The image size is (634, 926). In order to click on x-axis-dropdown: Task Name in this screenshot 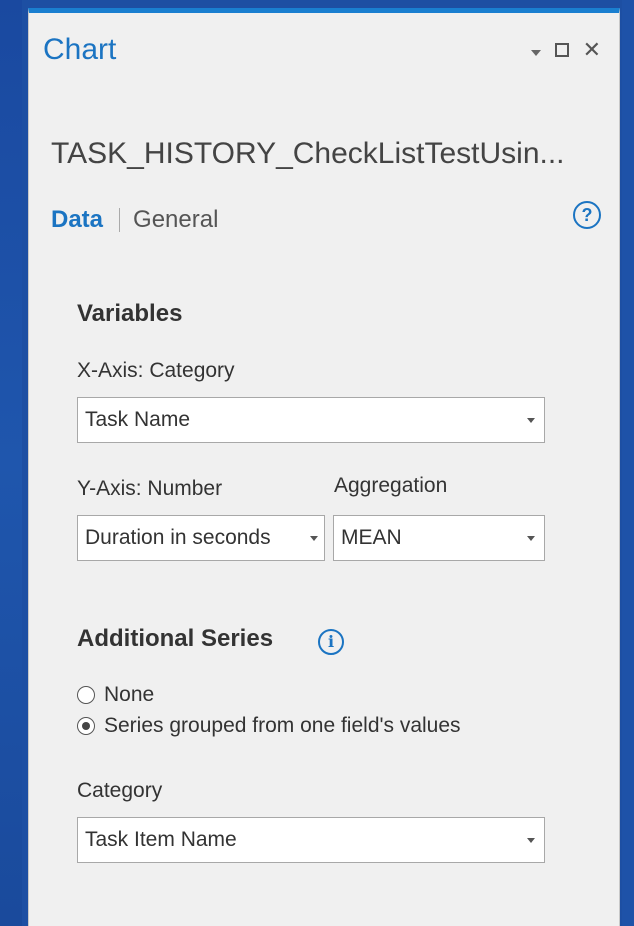, I will do `click(311, 420)`.